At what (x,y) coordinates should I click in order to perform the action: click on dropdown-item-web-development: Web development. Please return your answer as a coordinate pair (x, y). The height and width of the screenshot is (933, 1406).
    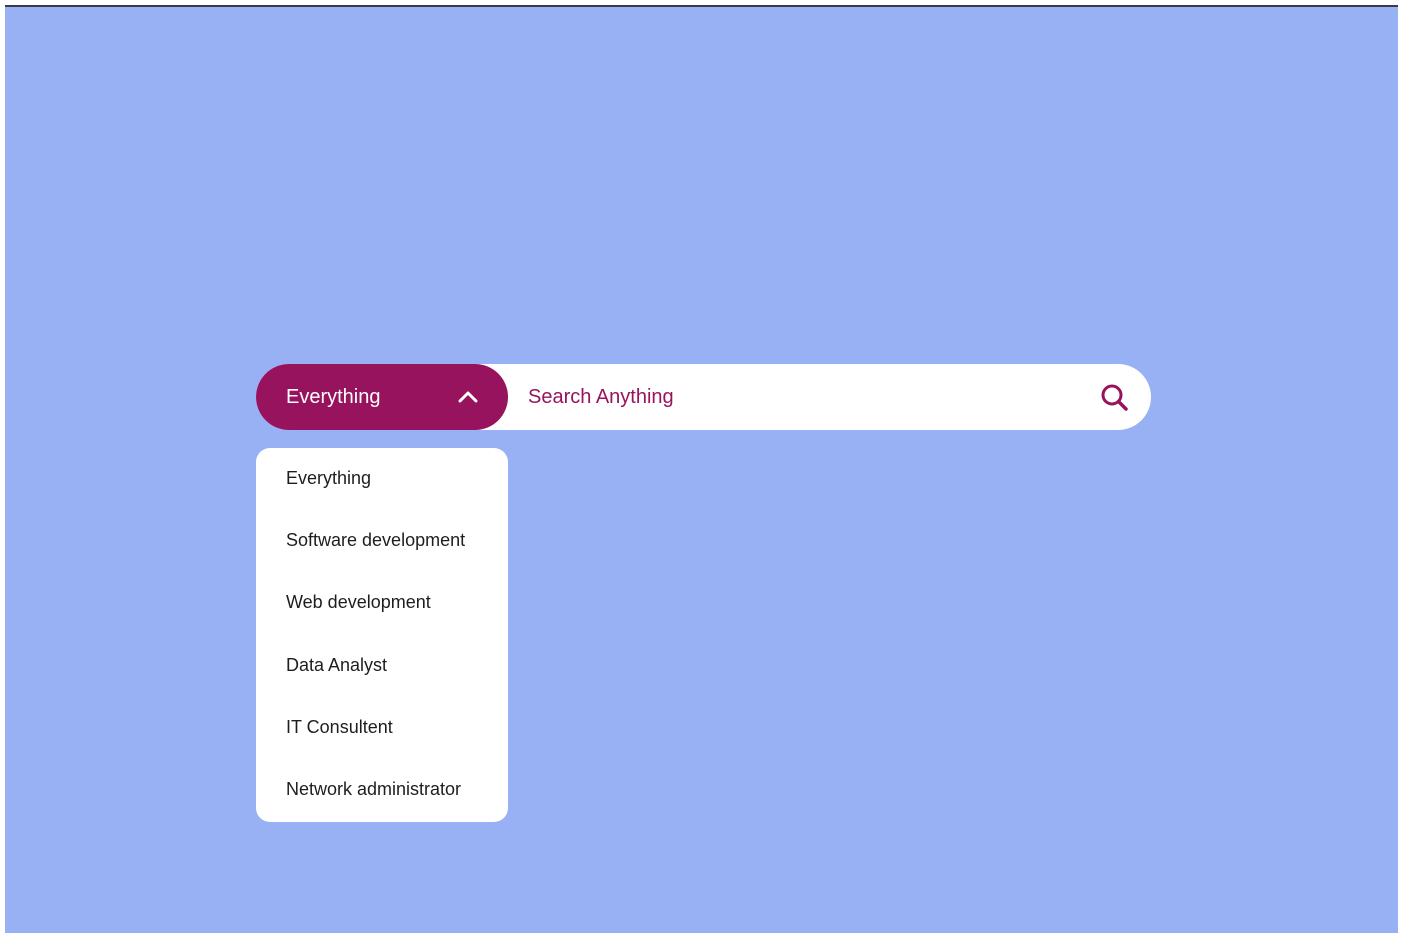
    Looking at the image, I should click on (358, 602).